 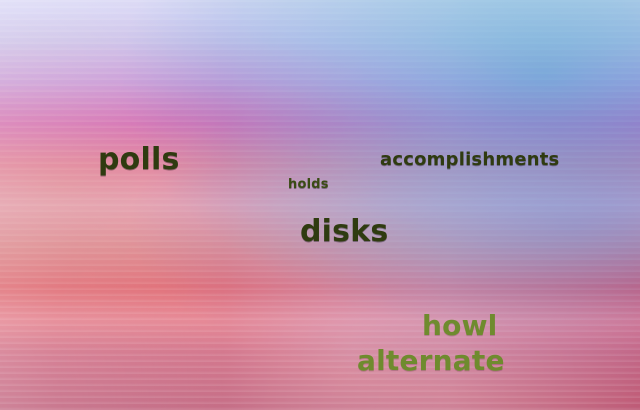 I want to click on word-disks: disks, so click(x=344, y=231).